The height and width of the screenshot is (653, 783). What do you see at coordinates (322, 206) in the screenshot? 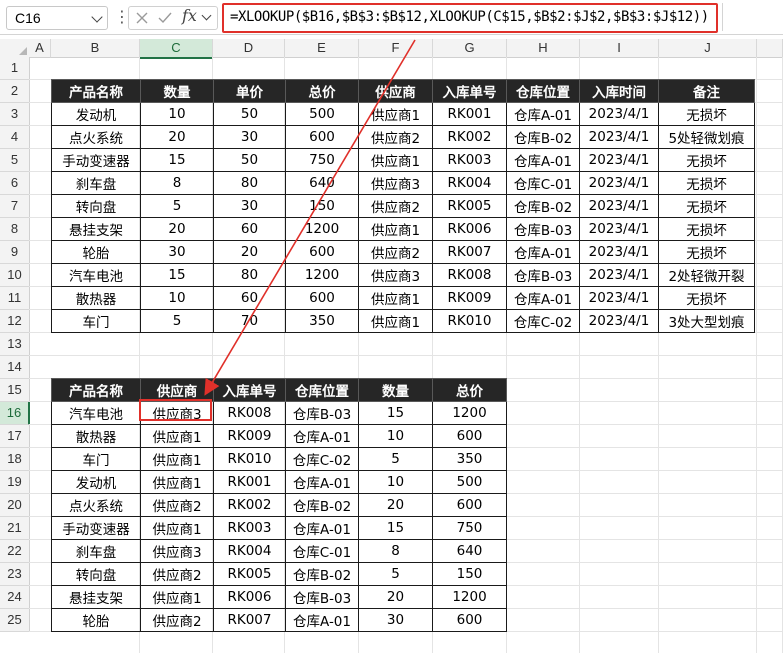
I see `data-cell: 150` at bounding box center [322, 206].